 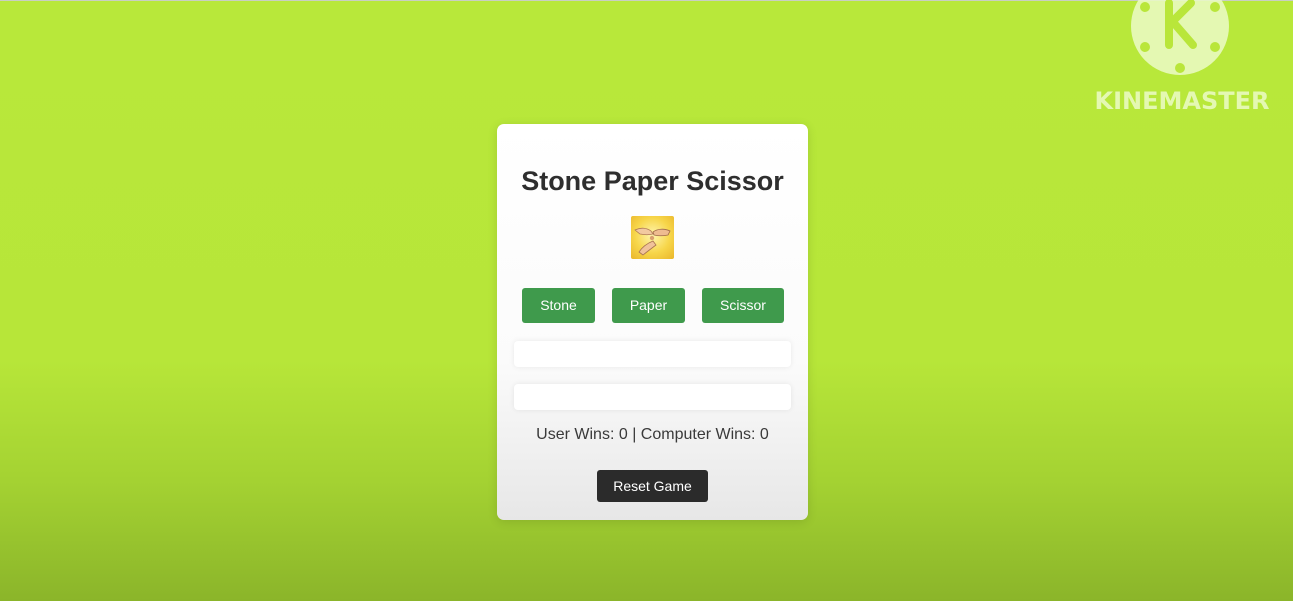 What do you see at coordinates (648, 305) in the screenshot?
I see `paper-button: Paper` at bounding box center [648, 305].